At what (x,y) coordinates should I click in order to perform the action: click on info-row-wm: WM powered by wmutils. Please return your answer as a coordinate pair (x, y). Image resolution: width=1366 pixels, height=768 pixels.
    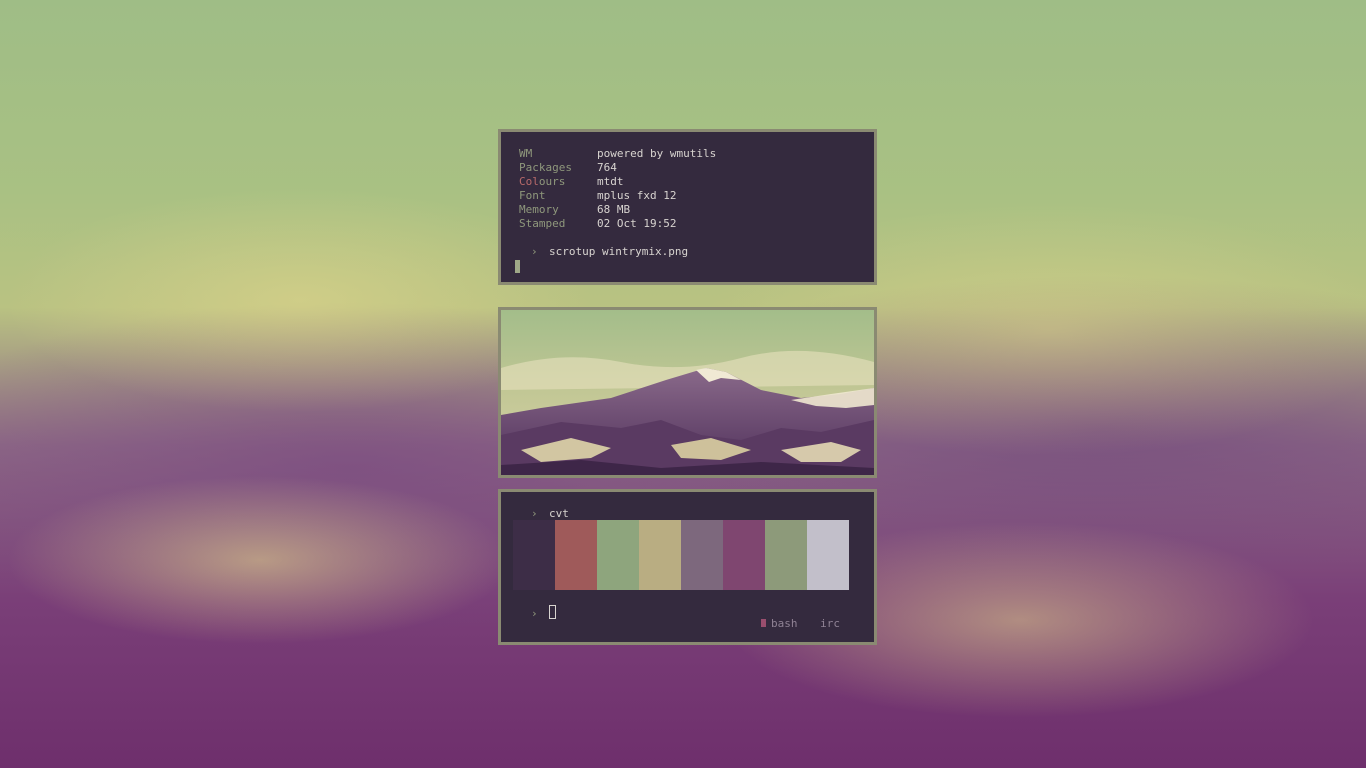
    Looking at the image, I should click on (617, 154).